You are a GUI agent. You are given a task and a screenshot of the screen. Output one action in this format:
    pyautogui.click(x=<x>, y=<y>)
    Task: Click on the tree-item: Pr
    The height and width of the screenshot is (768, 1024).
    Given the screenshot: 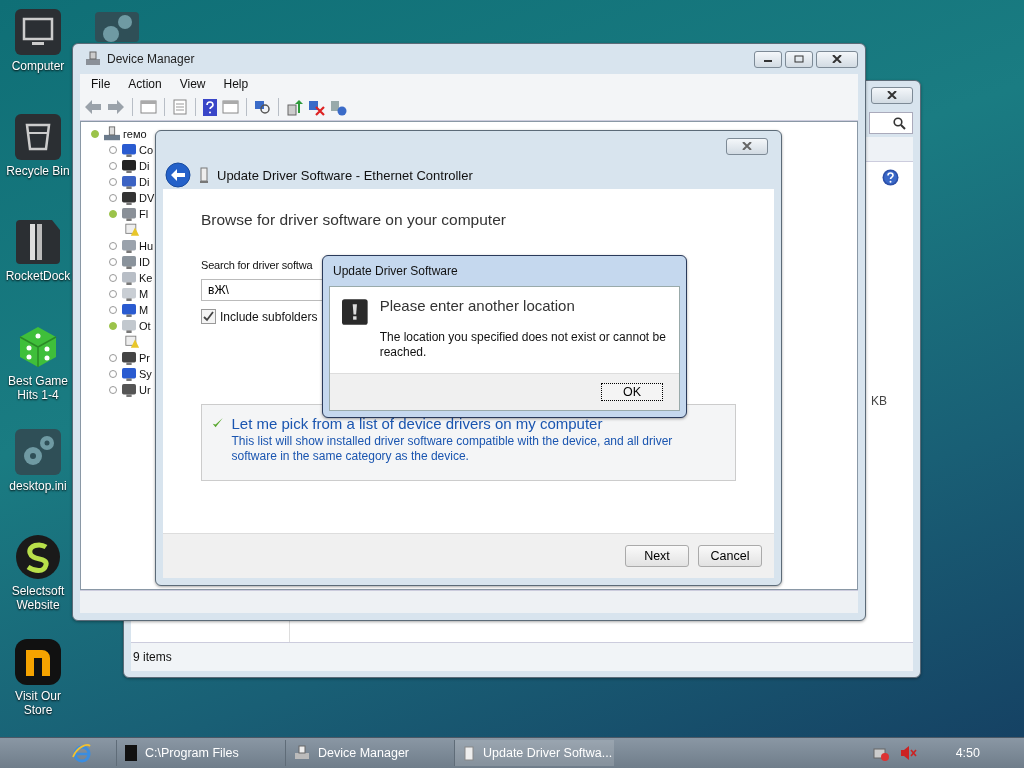 What is the action you would take?
    pyautogui.click(x=144, y=358)
    